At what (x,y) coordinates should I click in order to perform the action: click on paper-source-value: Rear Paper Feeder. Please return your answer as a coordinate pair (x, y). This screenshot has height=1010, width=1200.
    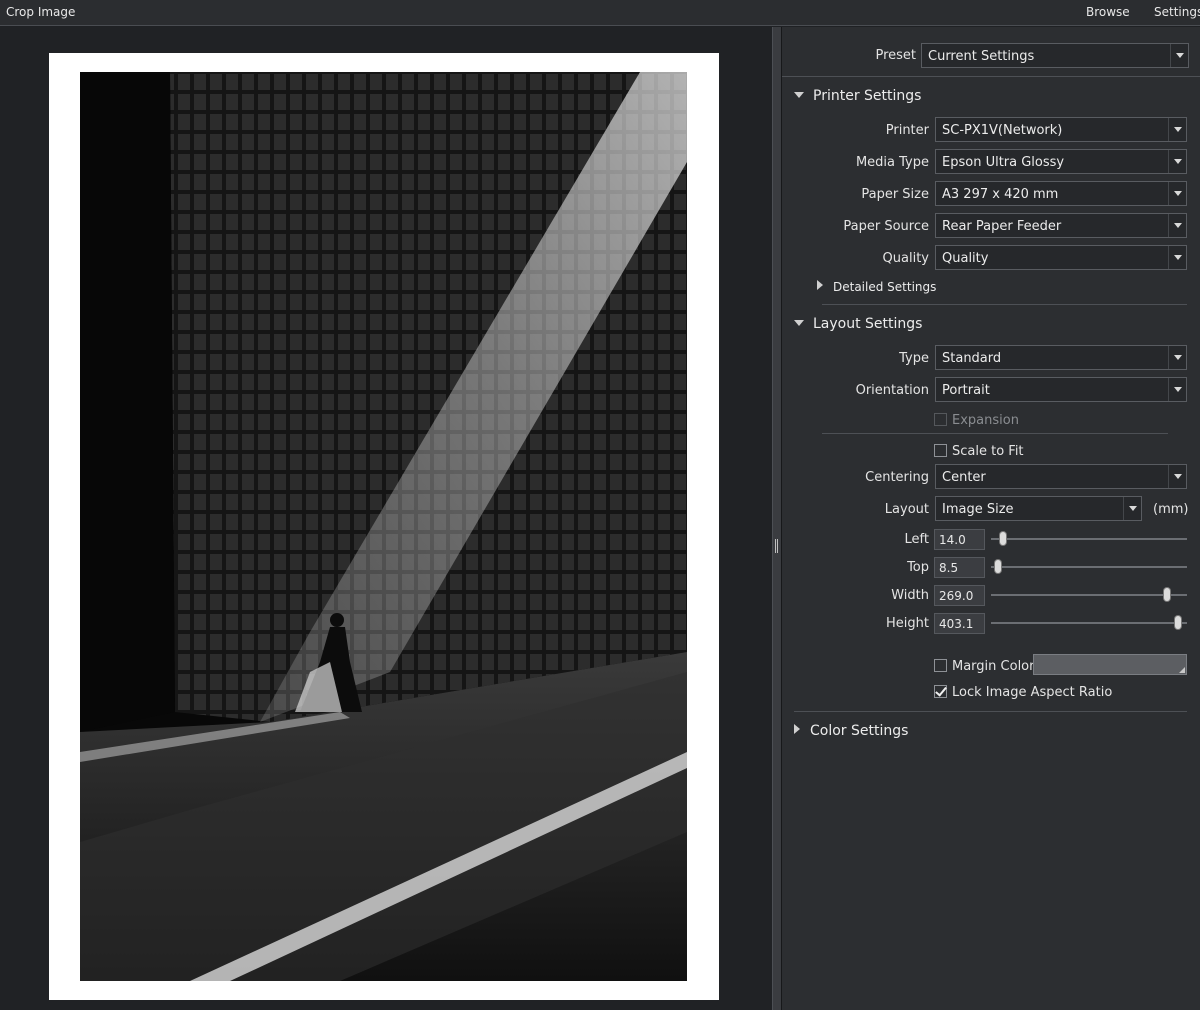
    Looking at the image, I should click on (1002, 226).